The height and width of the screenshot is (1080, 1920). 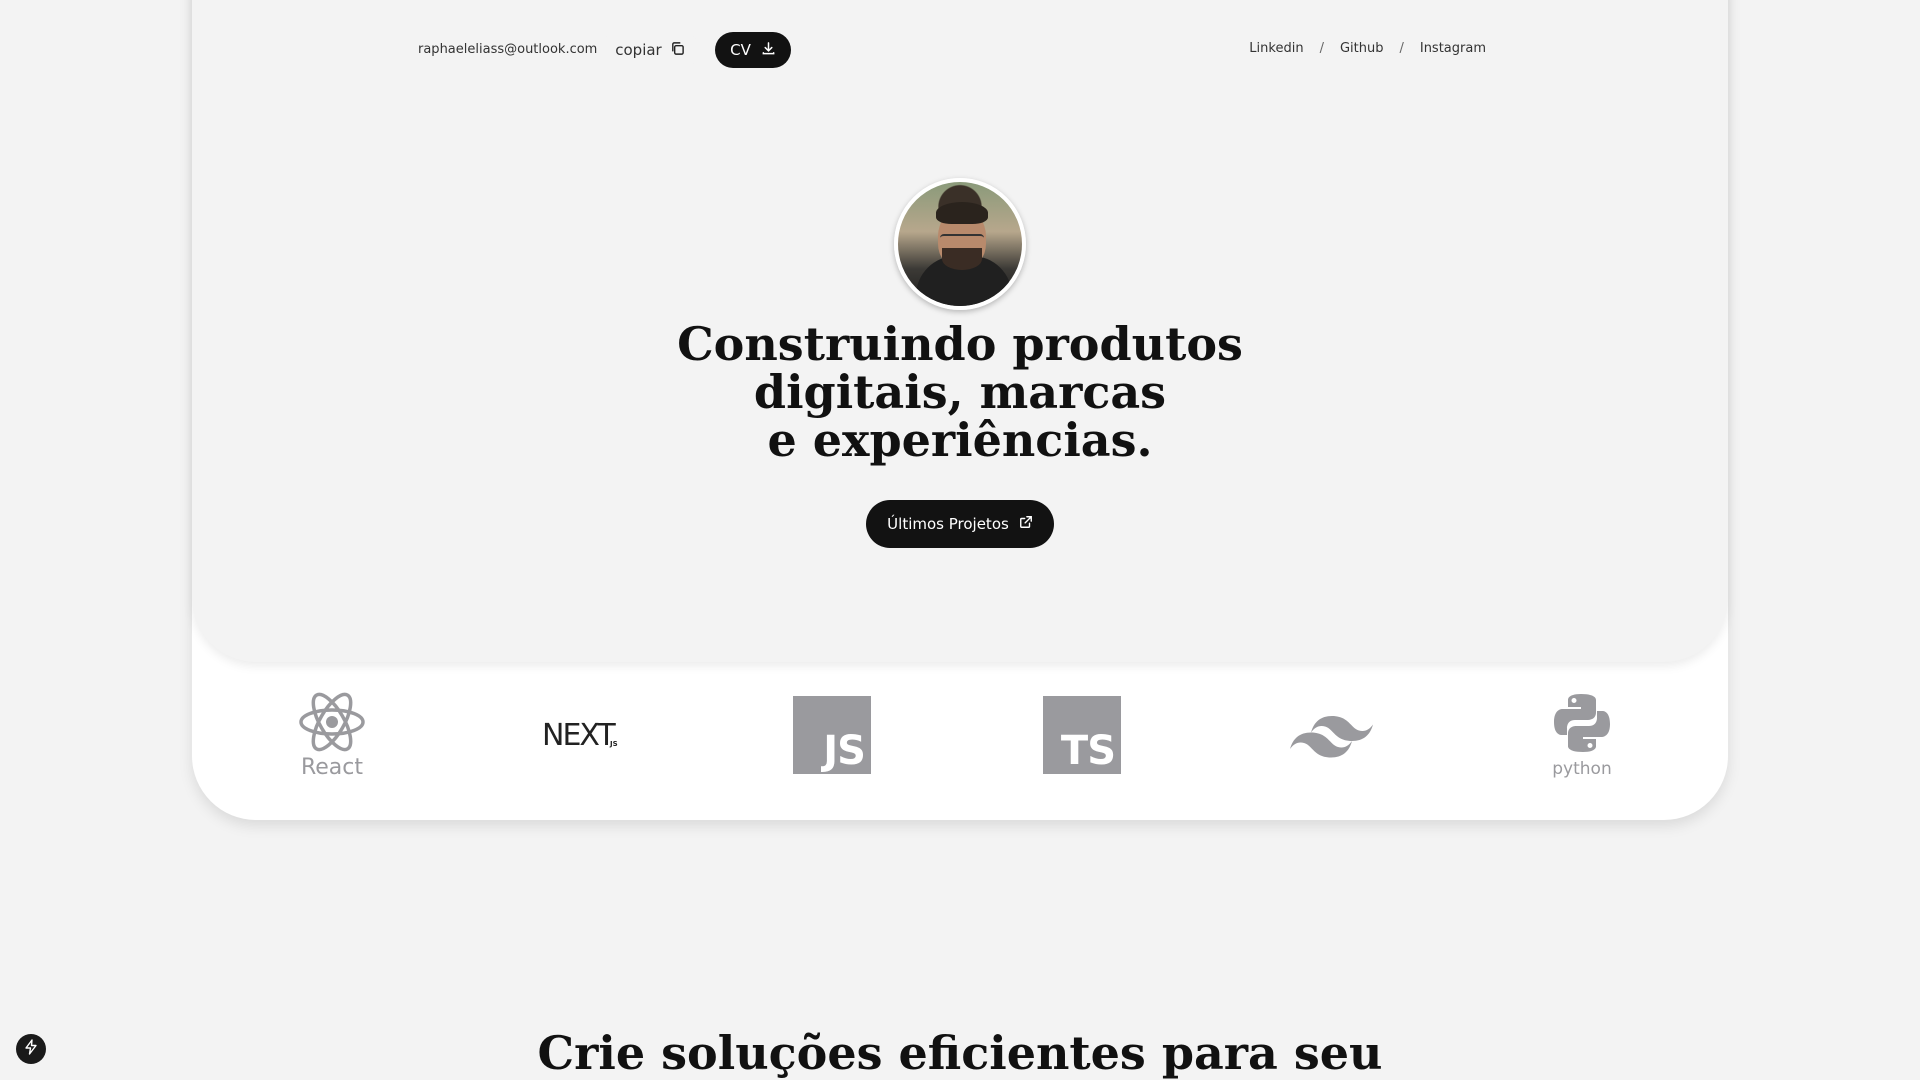 What do you see at coordinates (1453, 48) in the screenshot?
I see `instagram-link: Instagram` at bounding box center [1453, 48].